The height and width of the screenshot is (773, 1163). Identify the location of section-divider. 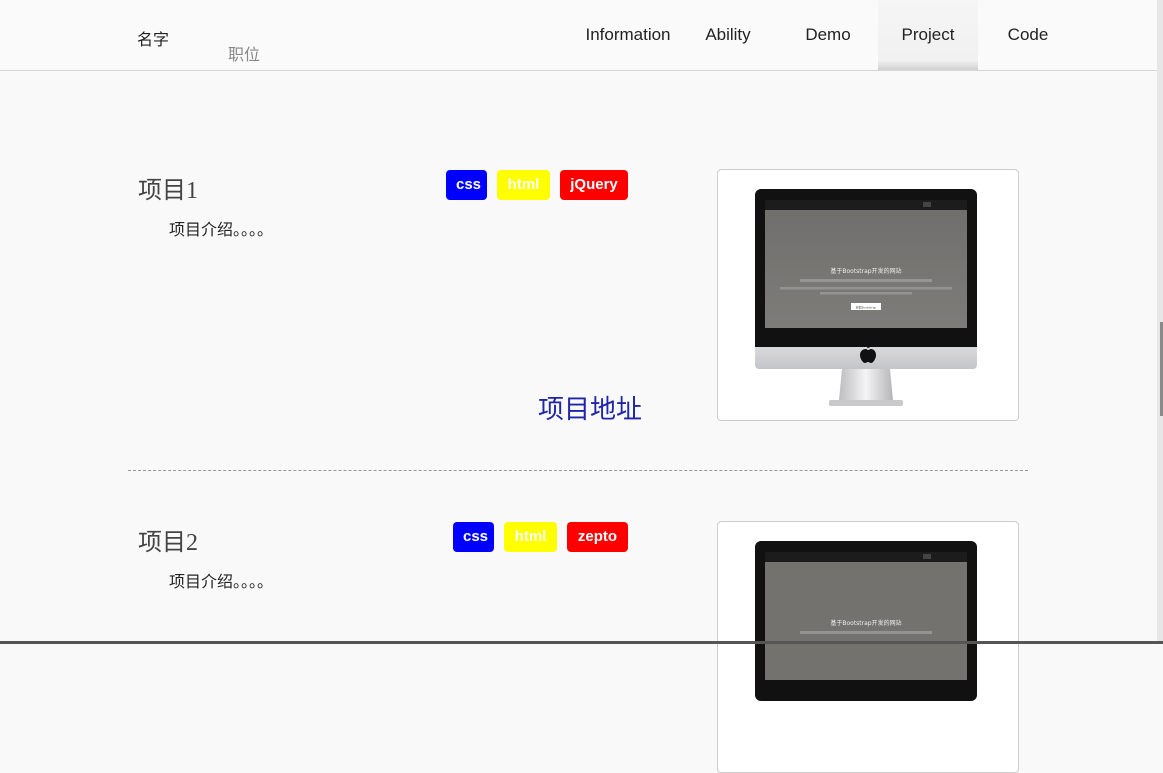
(578, 470).